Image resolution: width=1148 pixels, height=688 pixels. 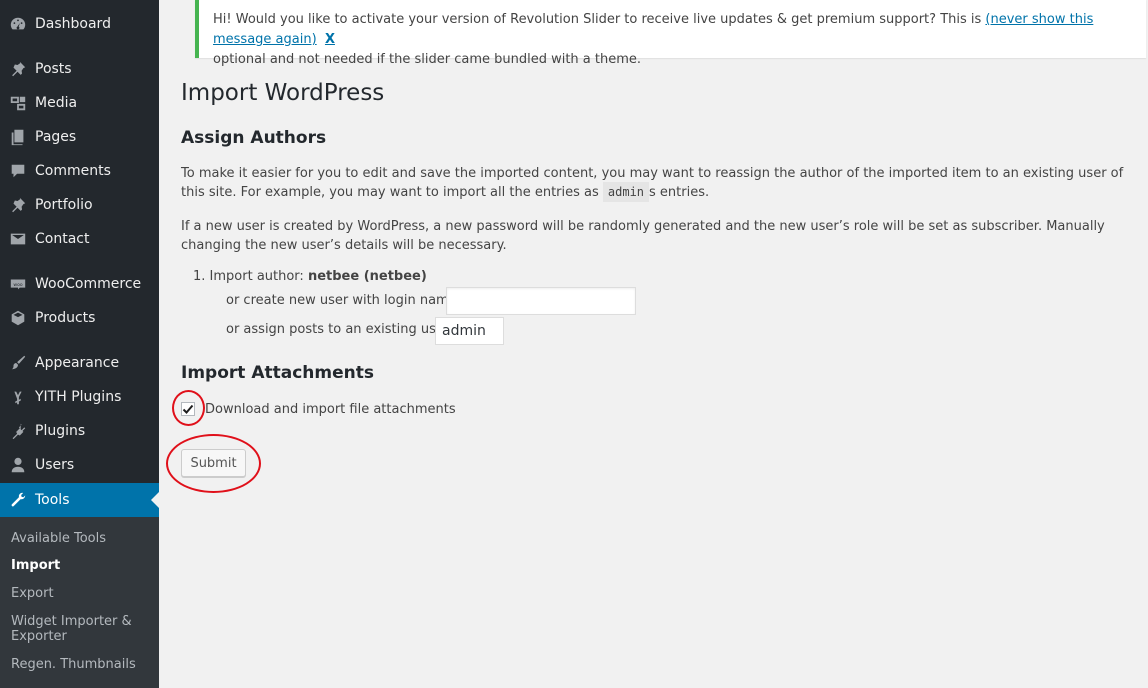 What do you see at coordinates (81, 565) in the screenshot?
I see `submenu-import: Import` at bounding box center [81, 565].